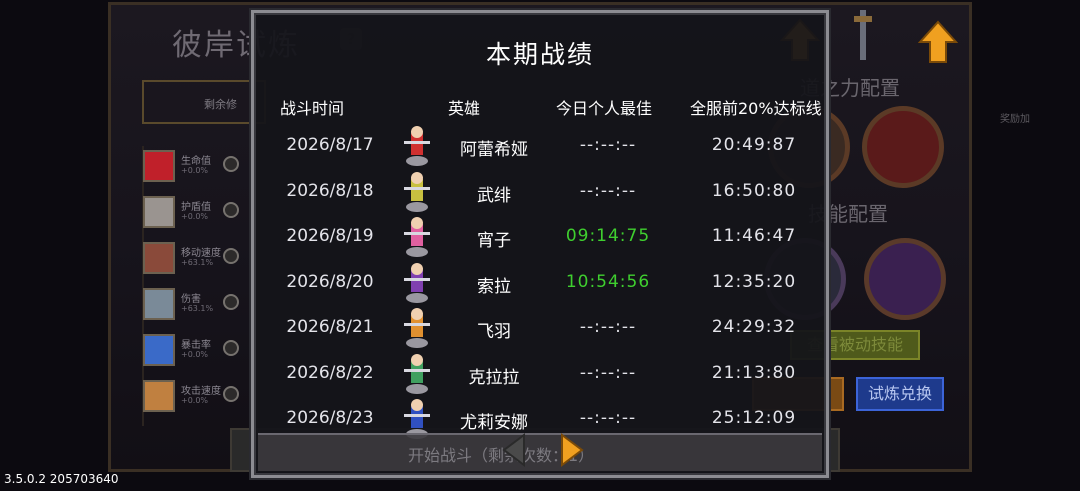 This screenshot has width=1080, height=491. What do you see at coordinates (201, 391) in the screenshot?
I see `attribute-label: 攻击速度` at bounding box center [201, 391].